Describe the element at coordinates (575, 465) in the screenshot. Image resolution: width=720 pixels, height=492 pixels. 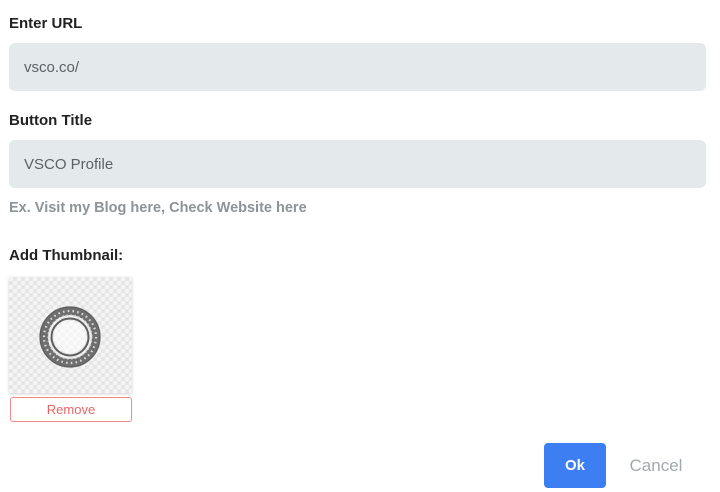
I see `ok-button: Ok` at that location.